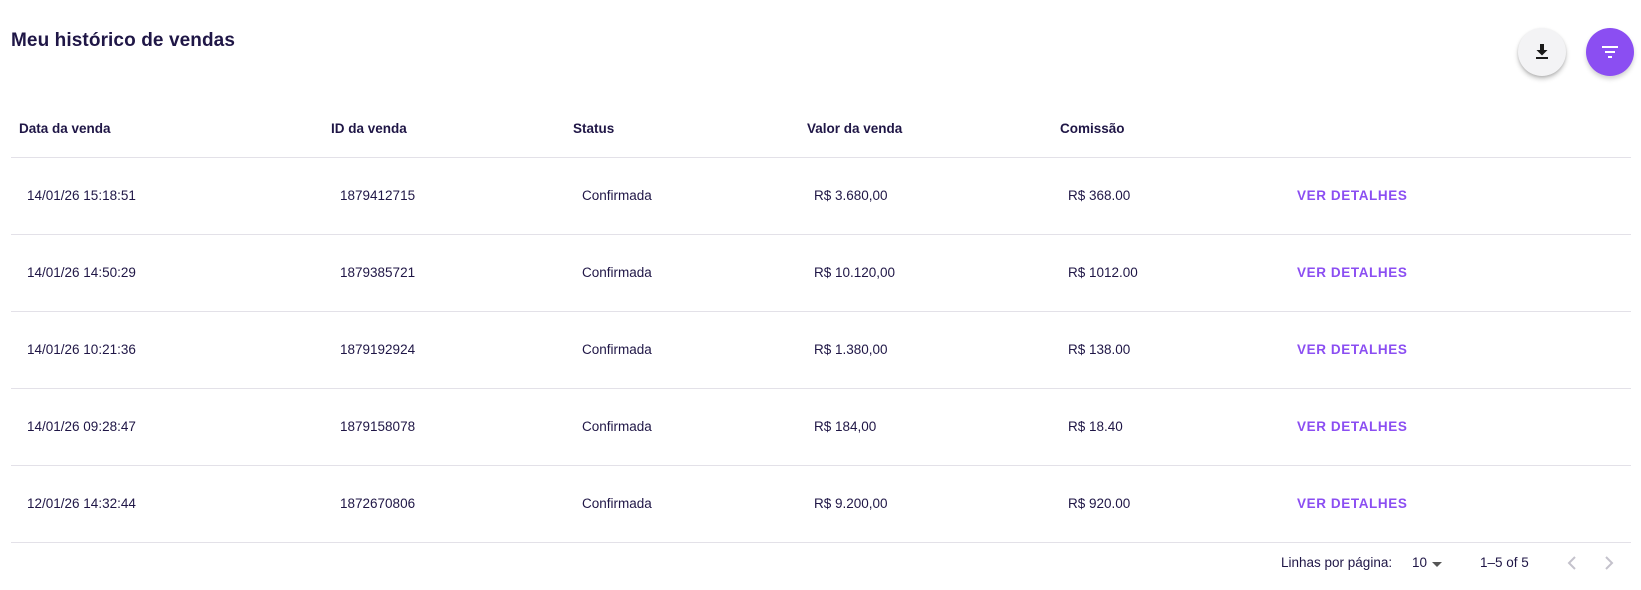 The image size is (1641, 590). I want to click on sale-value-cell: R$ 9.200,00, so click(851, 503).